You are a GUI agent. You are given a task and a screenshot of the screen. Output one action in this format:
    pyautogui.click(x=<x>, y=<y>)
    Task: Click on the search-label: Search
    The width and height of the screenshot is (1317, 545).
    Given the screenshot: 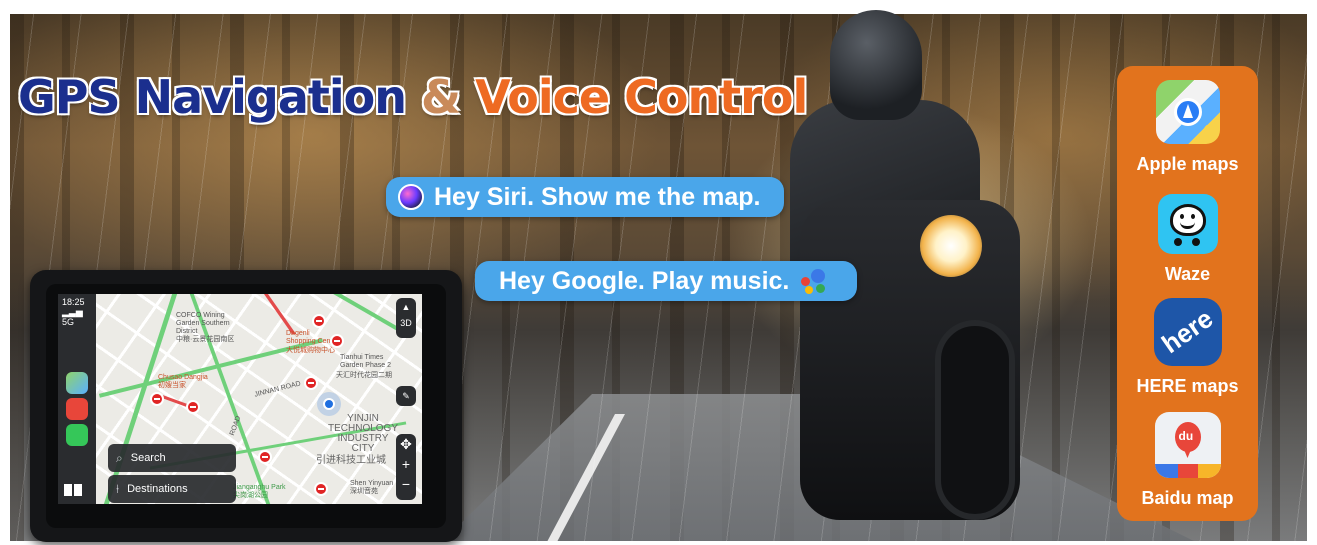 What is the action you would take?
    pyautogui.click(x=148, y=458)
    